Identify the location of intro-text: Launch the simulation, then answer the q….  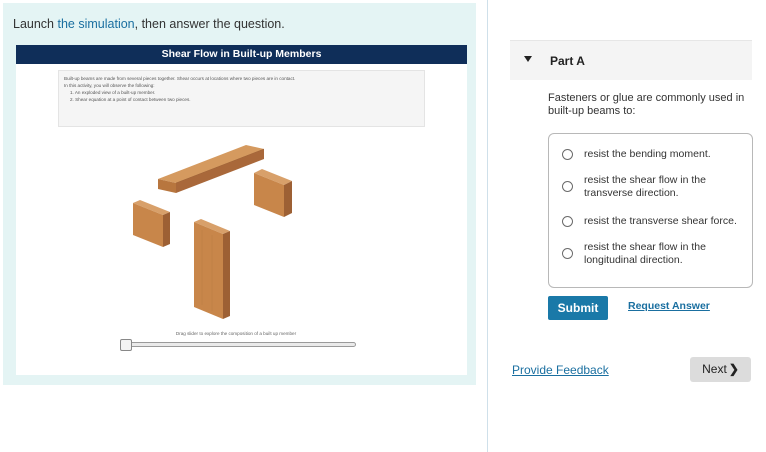
(149, 24).